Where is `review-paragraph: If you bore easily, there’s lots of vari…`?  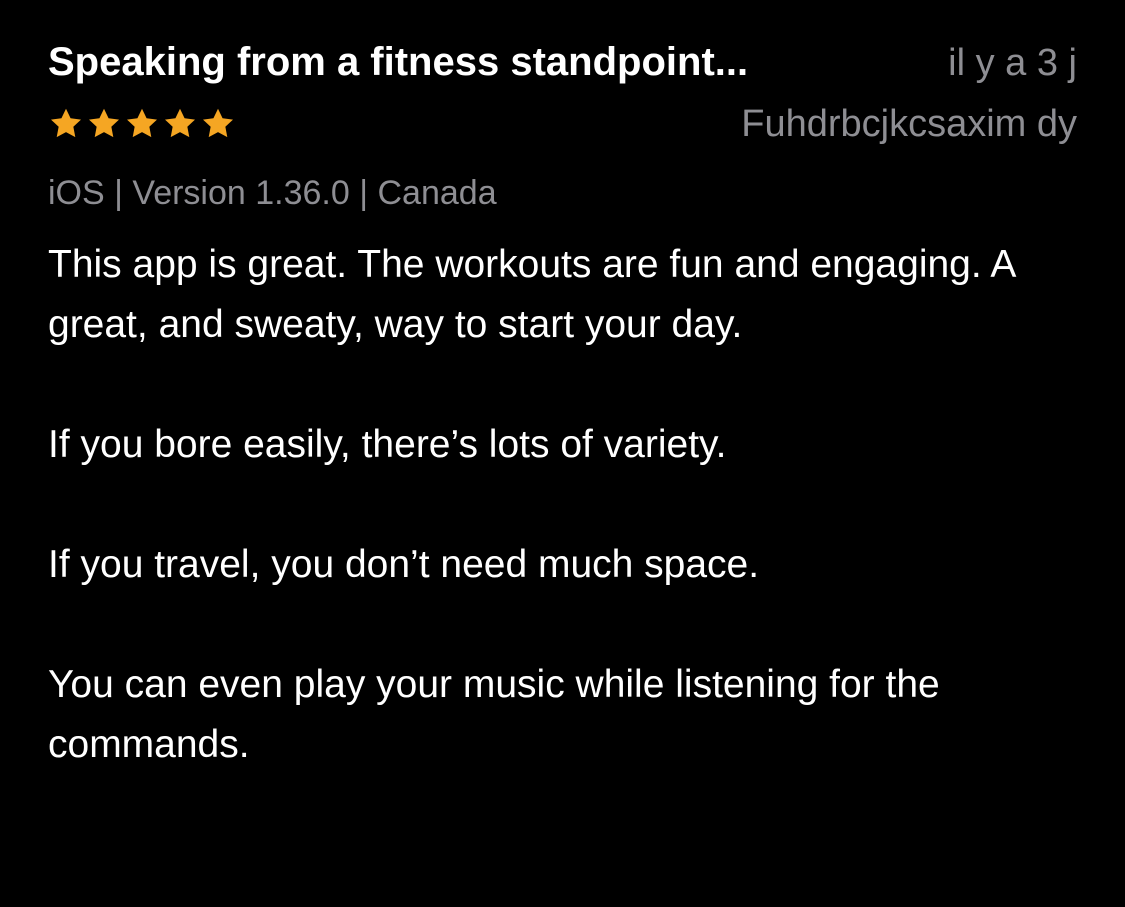 review-paragraph: If you bore easily, there’s lots of vari… is located at coordinates (387, 444).